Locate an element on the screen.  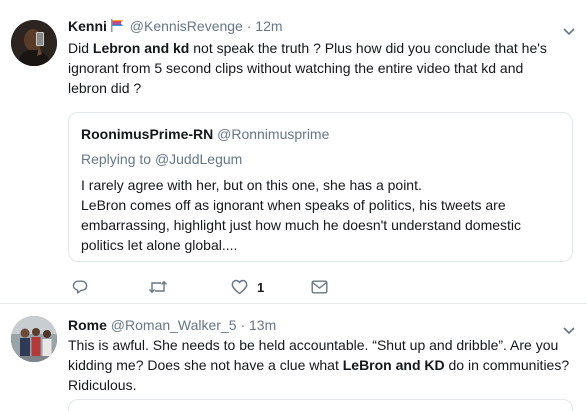
timestamp: 12m is located at coordinates (268, 26).